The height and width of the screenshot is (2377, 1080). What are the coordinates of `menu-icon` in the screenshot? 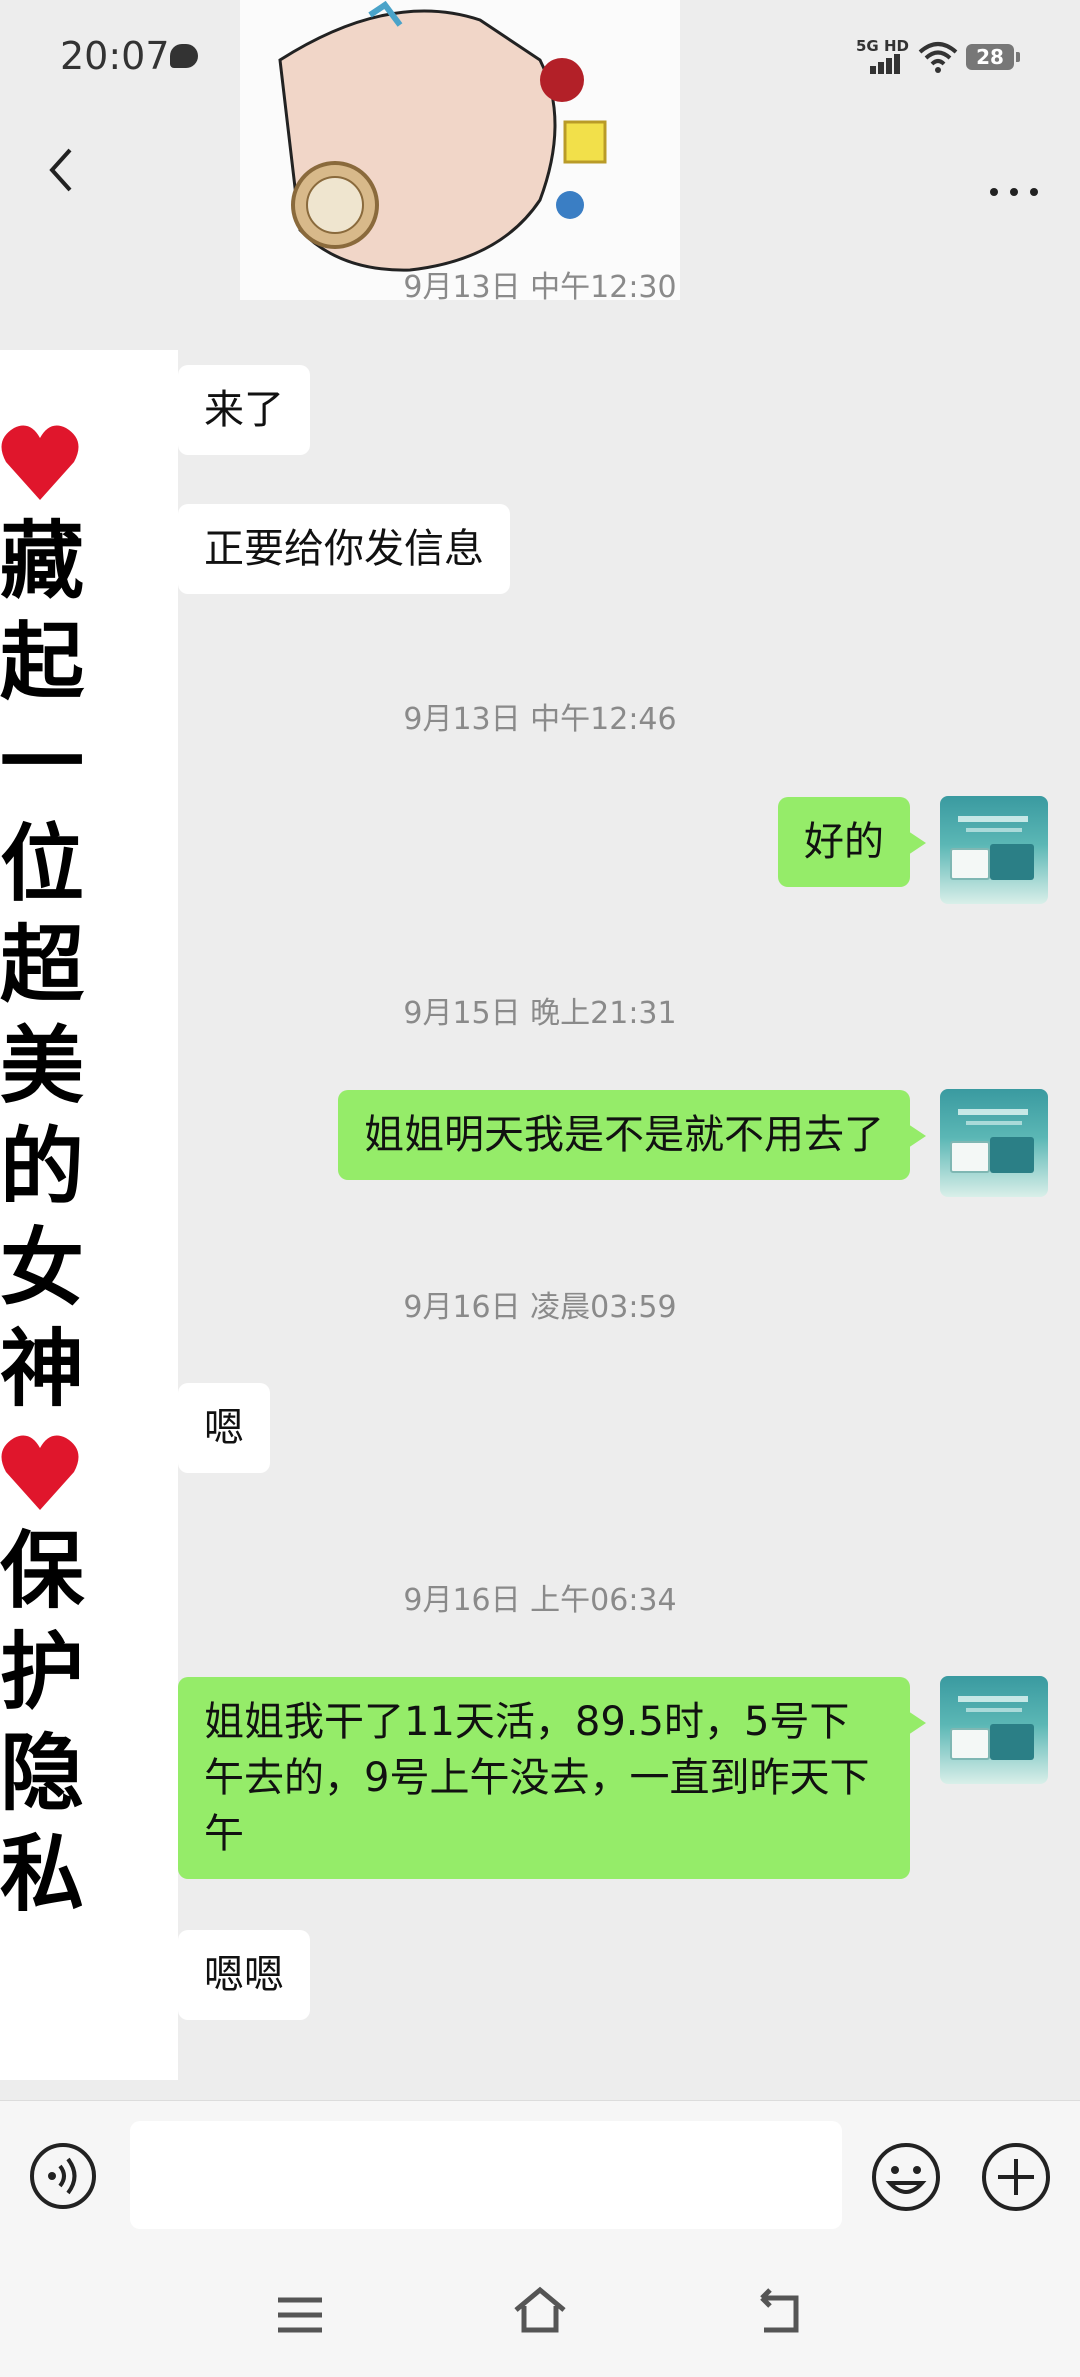 It's located at (300, 2315).